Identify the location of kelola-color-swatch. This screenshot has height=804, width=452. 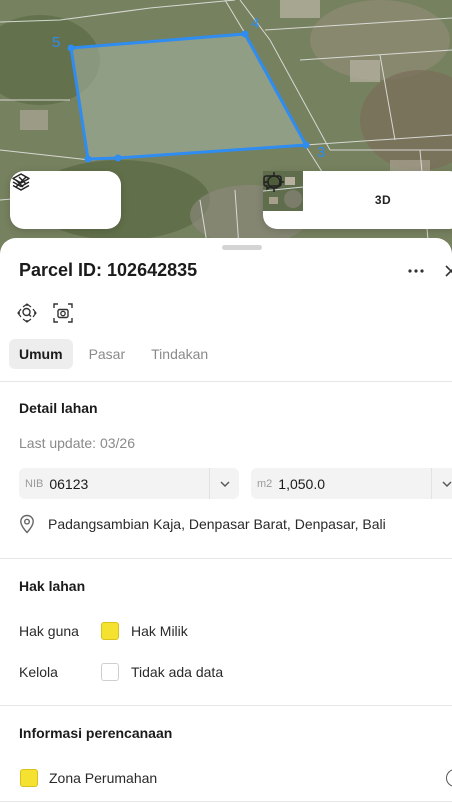
(110, 672).